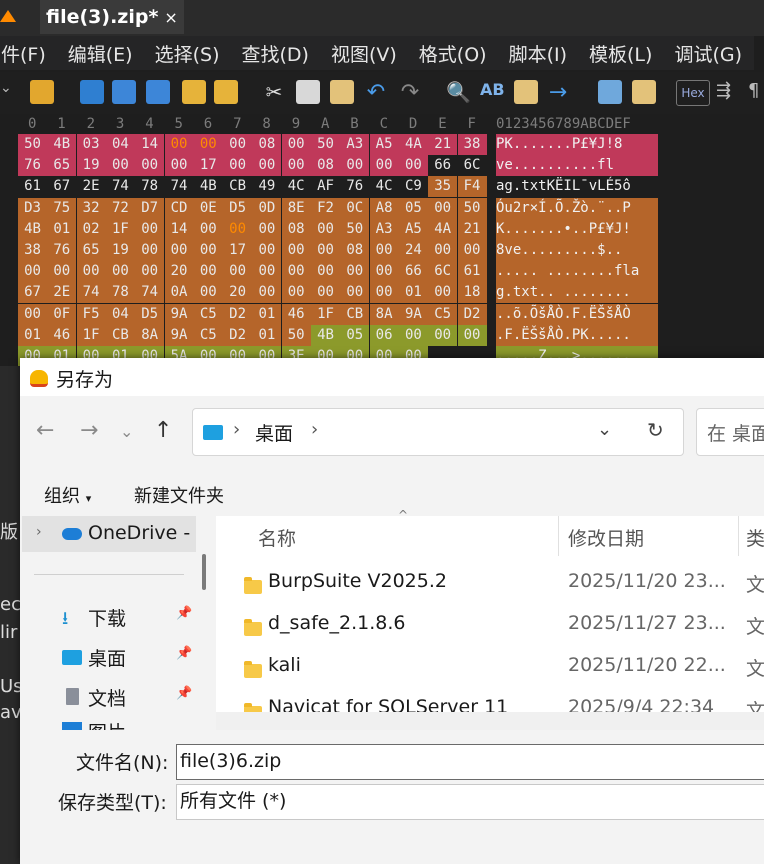 The height and width of the screenshot is (864, 764). I want to click on hex-byte: 46, so click(296, 314).